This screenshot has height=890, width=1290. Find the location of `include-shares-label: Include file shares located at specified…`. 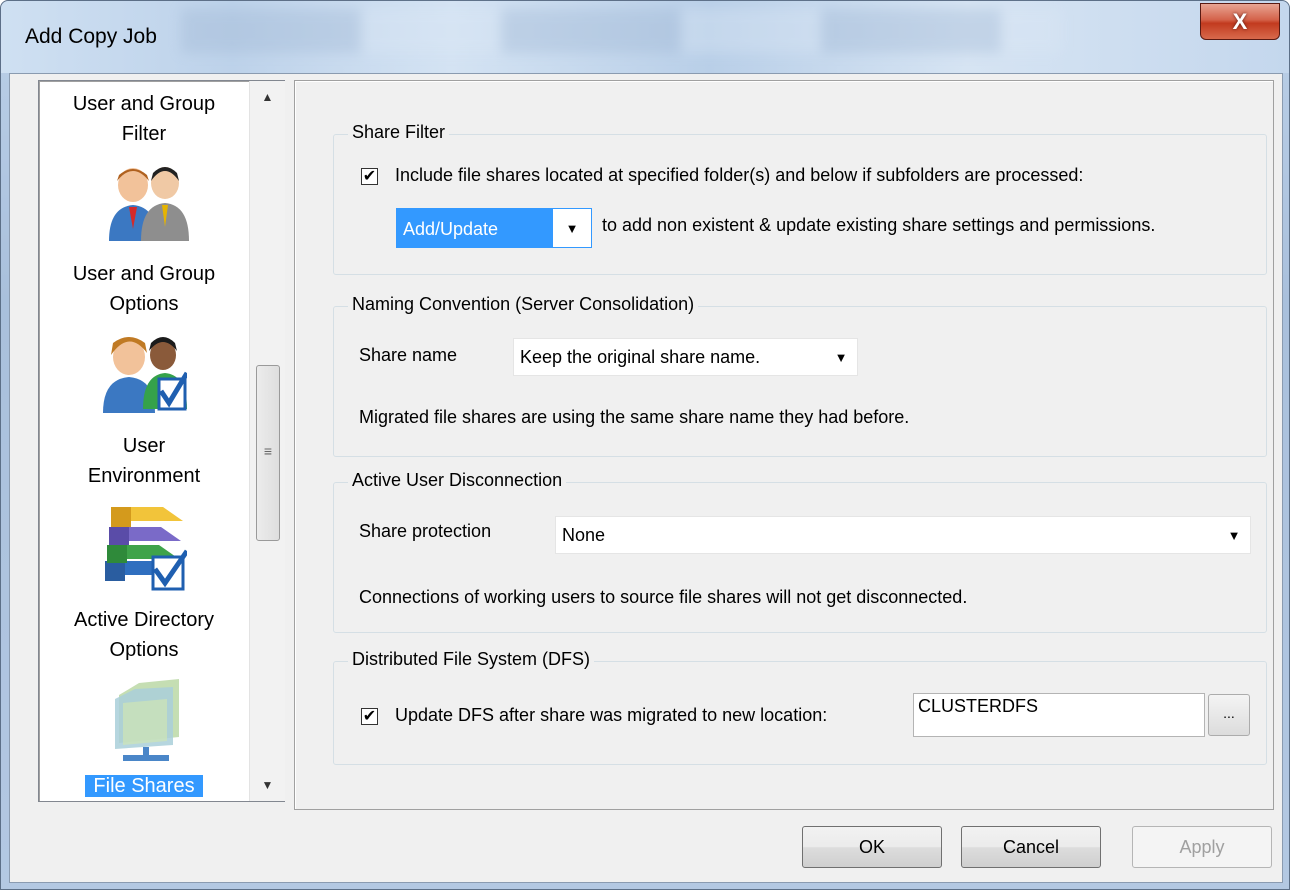

include-shares-label: Include file shares located at specified… is located at coordinates (739, 175).